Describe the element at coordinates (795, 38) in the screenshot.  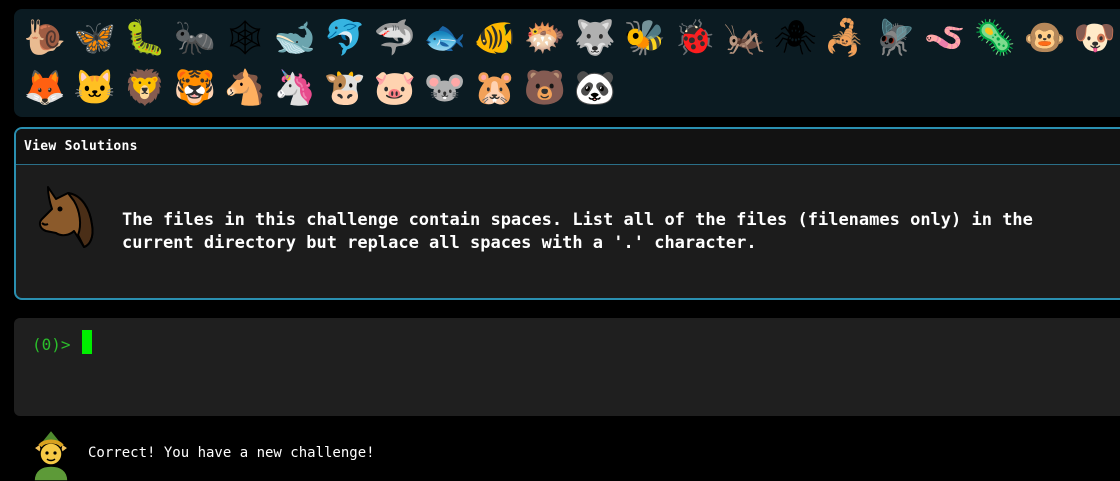
I see `spider-icon: 🕷` at that location.